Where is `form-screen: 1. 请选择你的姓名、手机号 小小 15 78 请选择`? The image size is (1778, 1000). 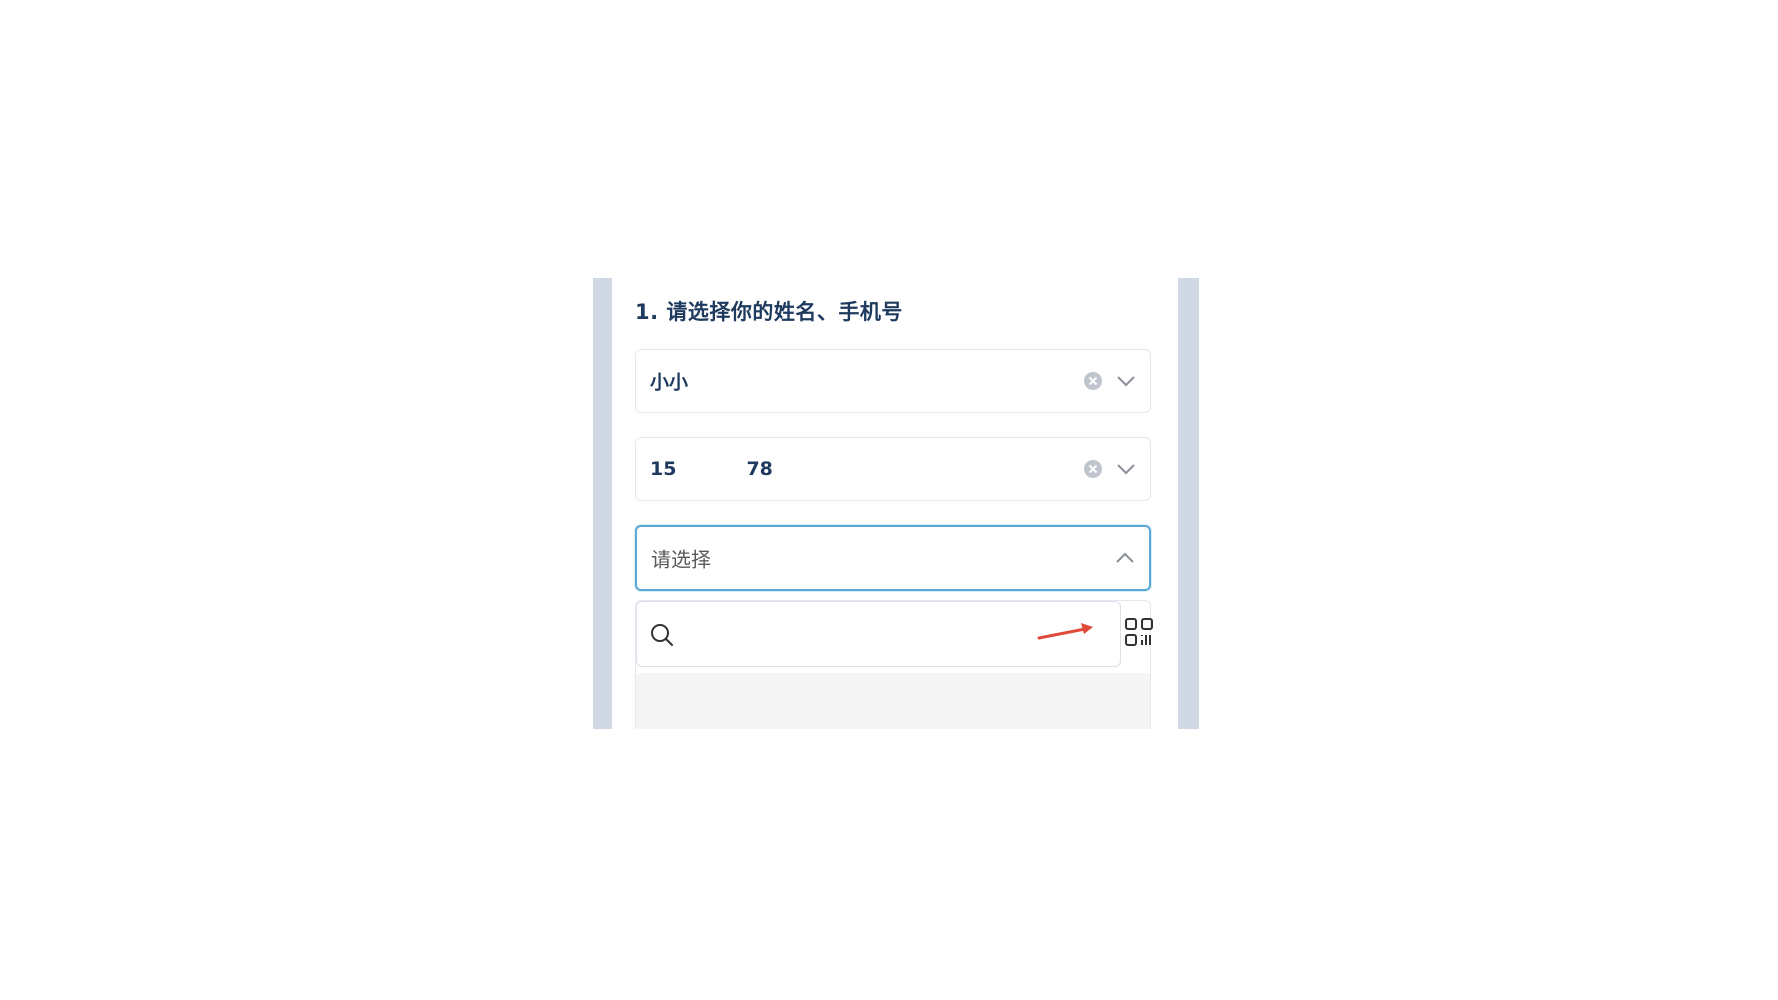 form-screen: 1. 请选择你的姓名、手机号 小小 15 78 请选择 is located at coordinates (895, 503).